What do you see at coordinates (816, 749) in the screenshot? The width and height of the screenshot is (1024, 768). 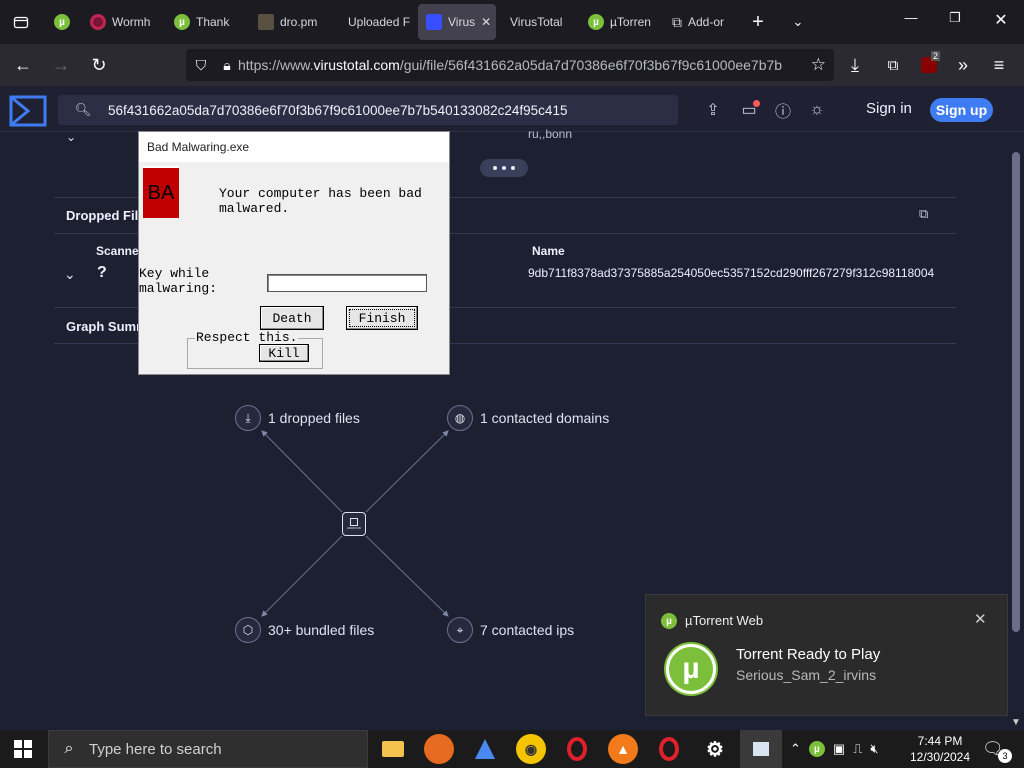 I see `utorrent-tray-icon: µ` at bounding box center [816, 749].